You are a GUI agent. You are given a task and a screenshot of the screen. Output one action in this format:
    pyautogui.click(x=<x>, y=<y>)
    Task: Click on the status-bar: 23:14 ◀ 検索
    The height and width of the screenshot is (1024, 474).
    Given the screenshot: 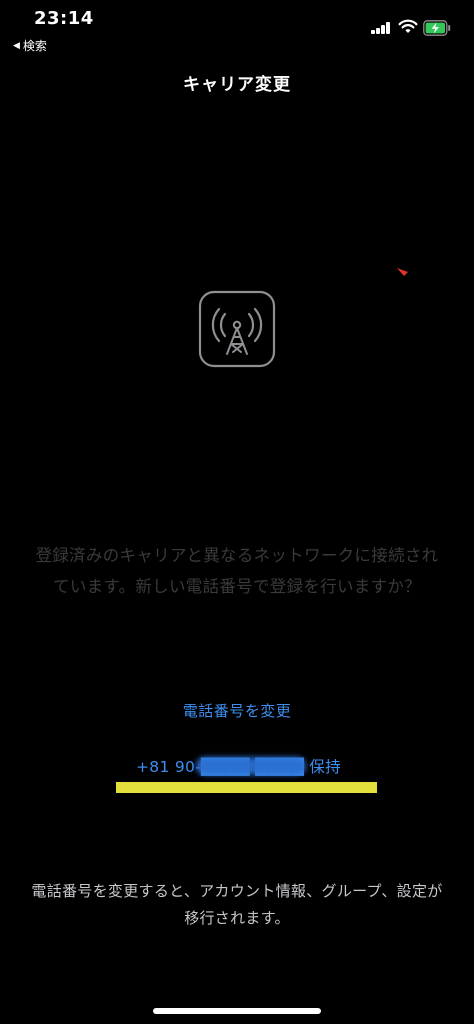 What is the action you would take?
    pyautogui.click(x=237, y=26)
    